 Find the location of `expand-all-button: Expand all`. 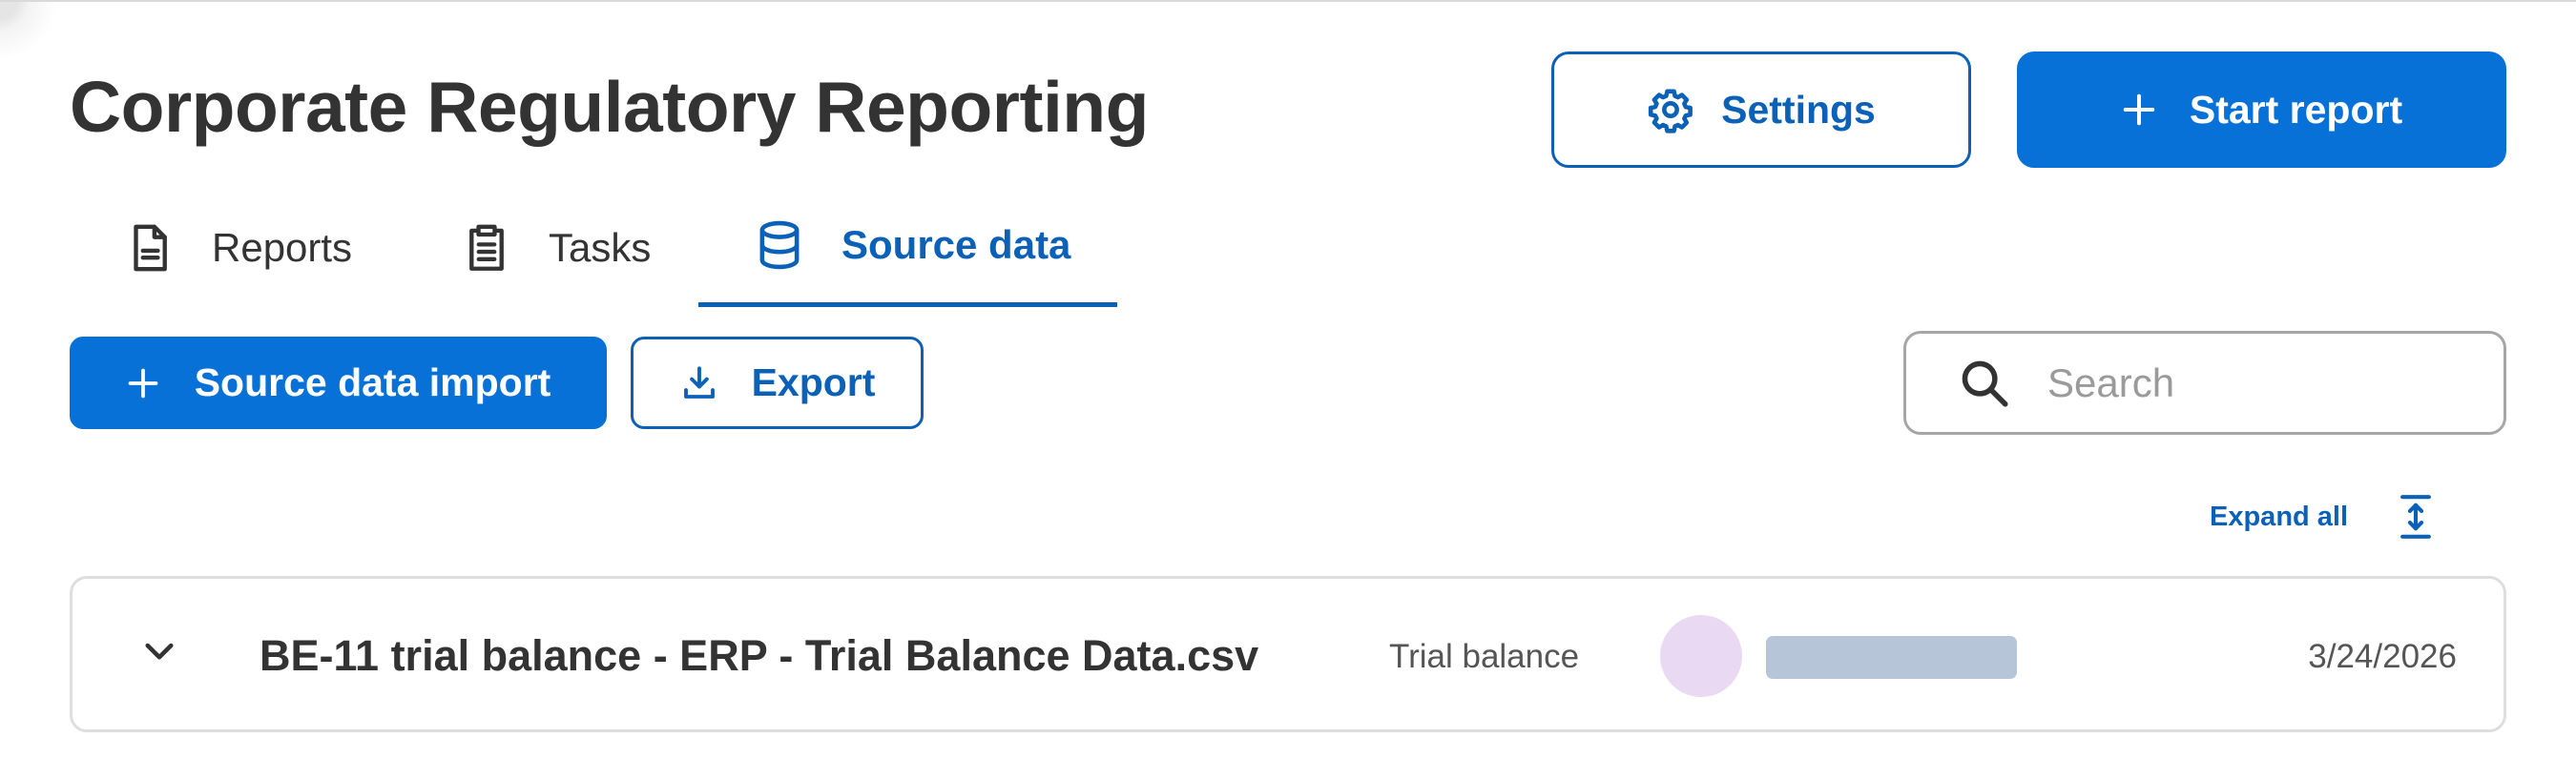

expand-all-button: Expand all is located at coordinates (2323, 516).